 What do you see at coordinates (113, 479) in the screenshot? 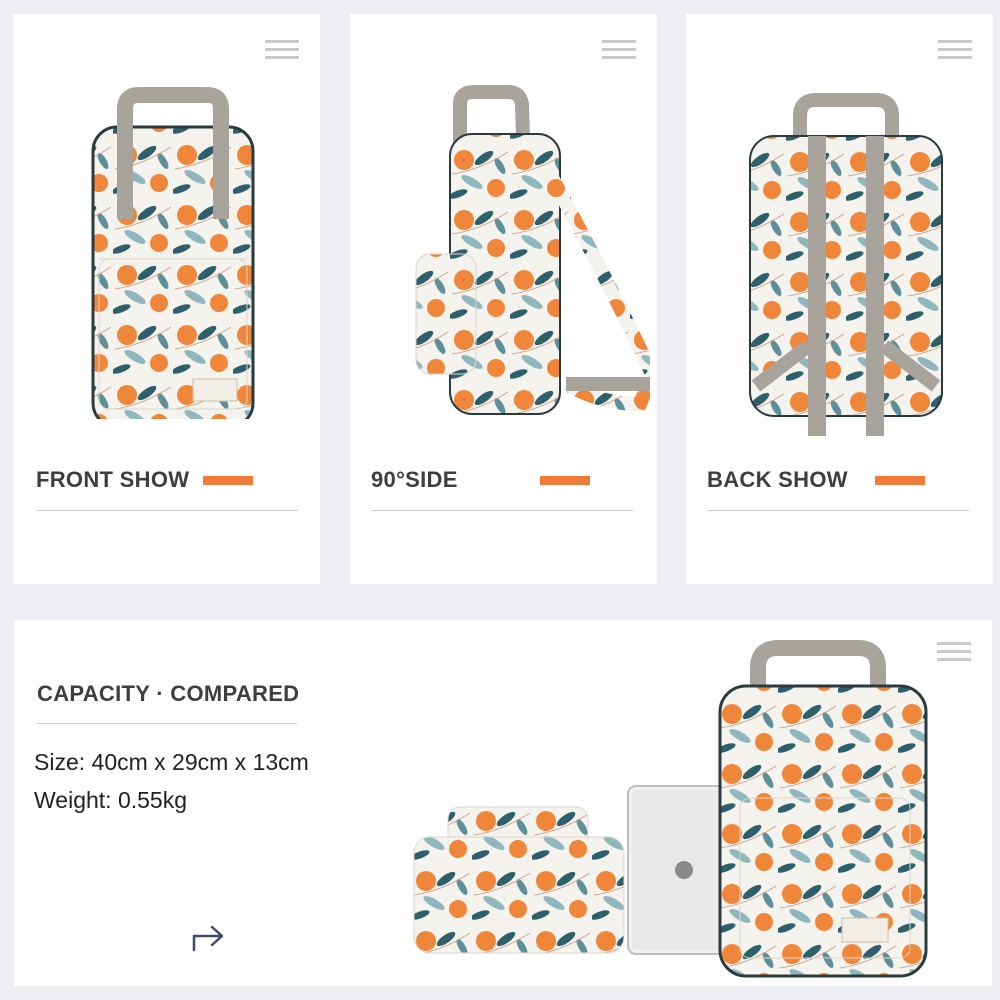
I see `view-label: FRONT SHOW` at bounding box center [113, 479].